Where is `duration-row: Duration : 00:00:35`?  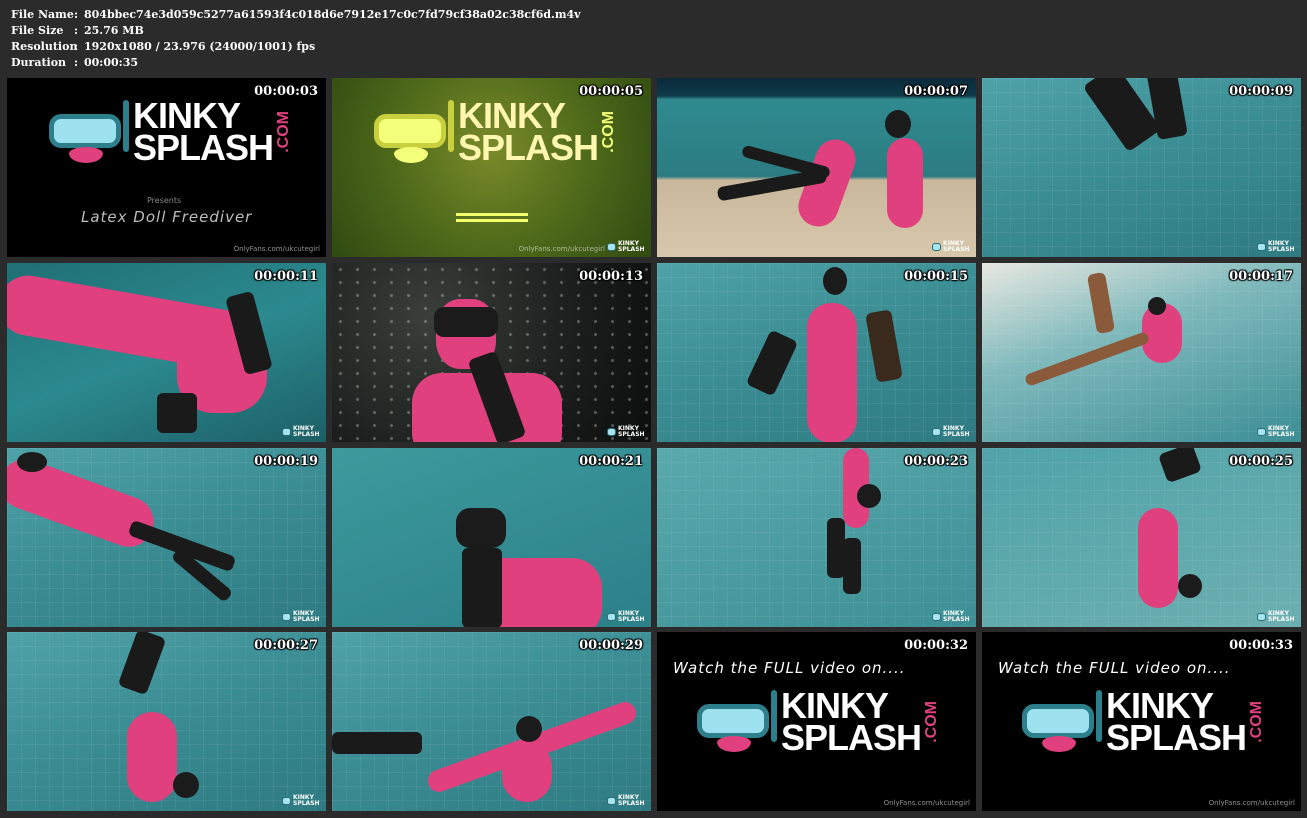
duration-row: Duration : 00:00:35 is located at coordinates (296, 63).